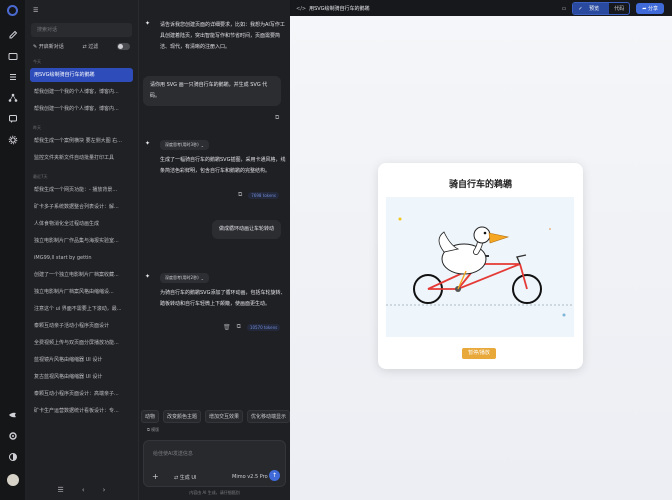  I want to click on search-input: 搜索对话, so click(81, 30).